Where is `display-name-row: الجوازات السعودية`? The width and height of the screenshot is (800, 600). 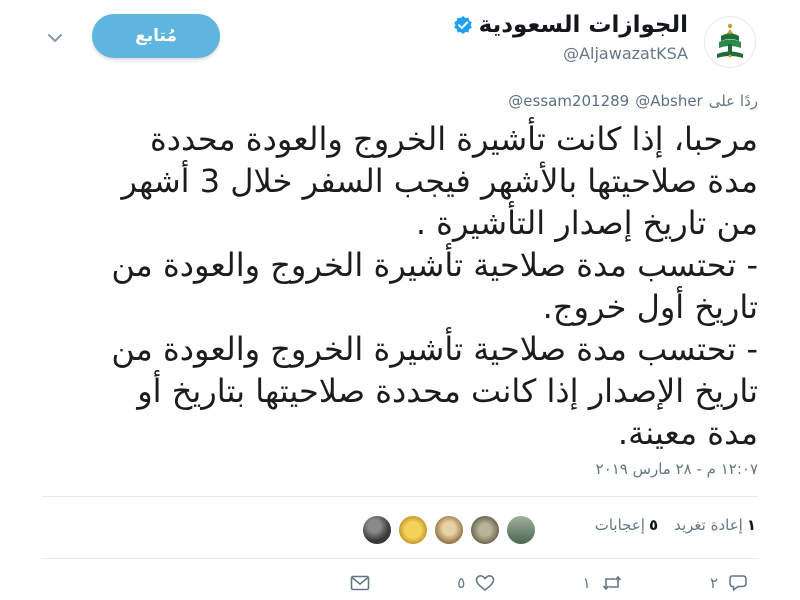
display-name-row: الجوازات السعودية is located at coordinates (570, 25).